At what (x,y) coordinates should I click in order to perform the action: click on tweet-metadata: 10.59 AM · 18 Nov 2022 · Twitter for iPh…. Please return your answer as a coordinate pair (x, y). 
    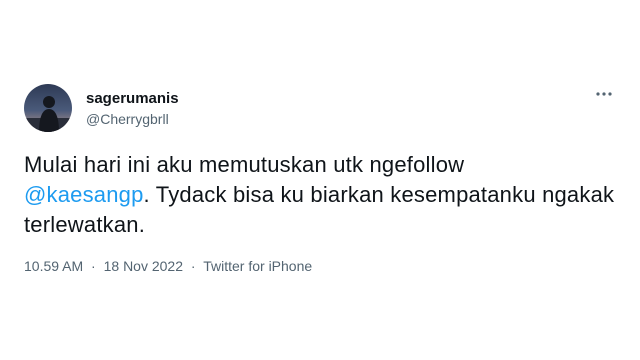
    Looking at the image, I should click on (168, 266).